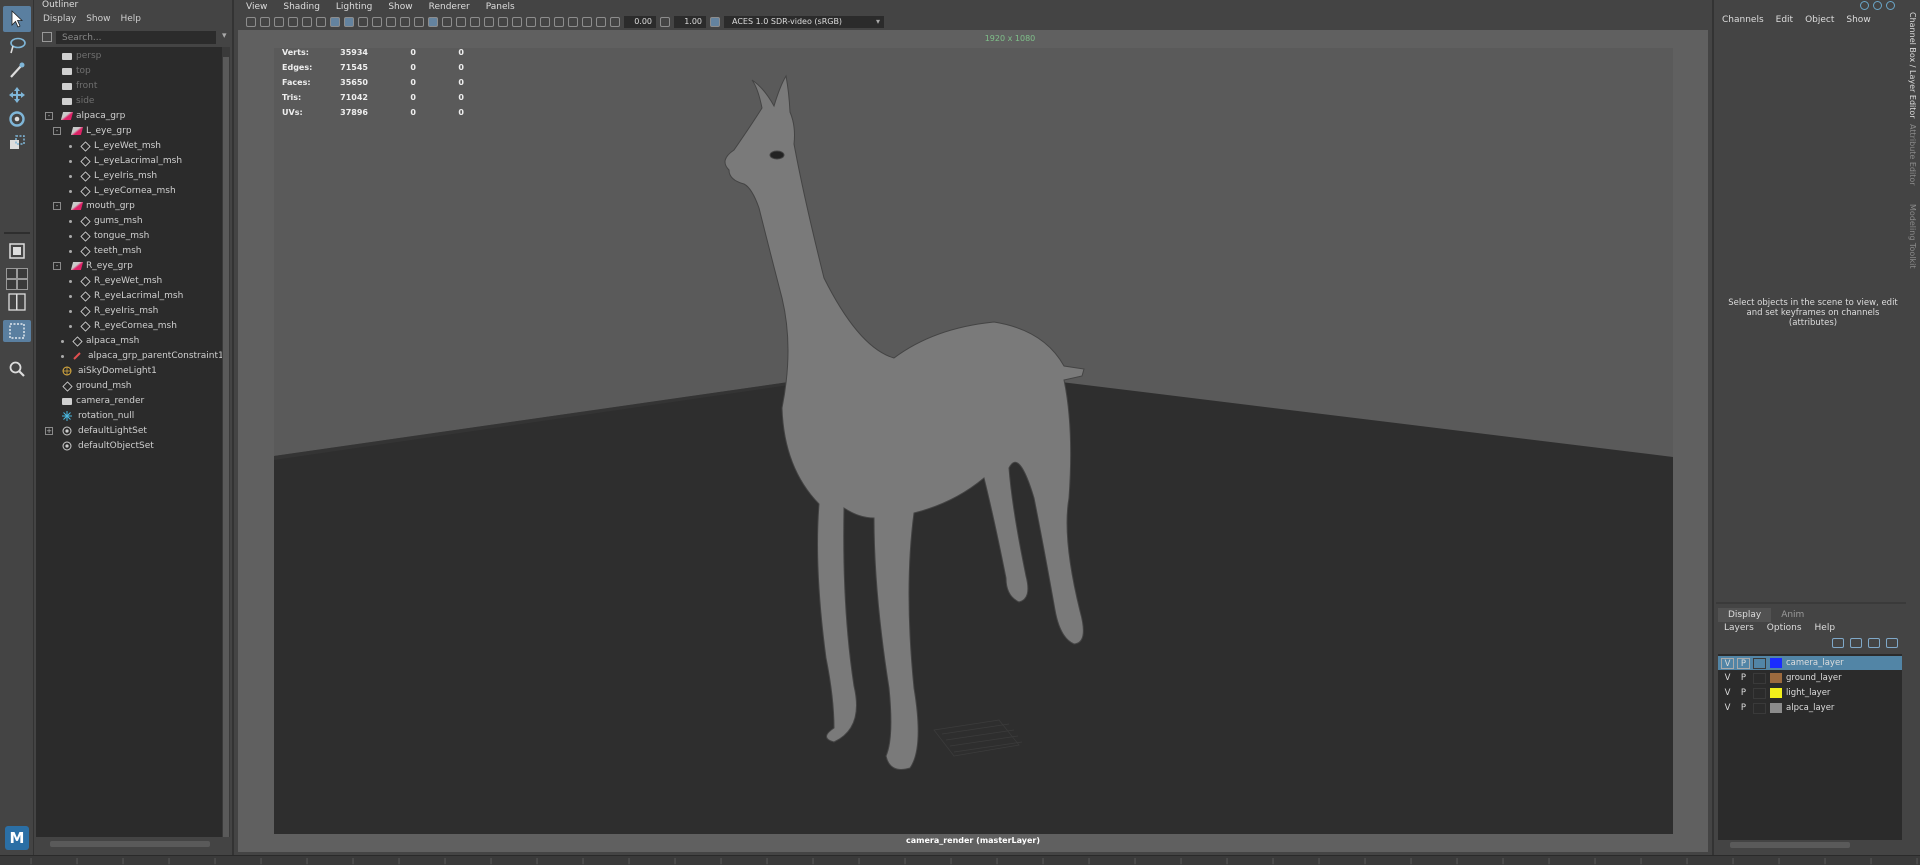 The image size is (1920, 865). I want to click on gate-mask-icon, so click(363, 21).